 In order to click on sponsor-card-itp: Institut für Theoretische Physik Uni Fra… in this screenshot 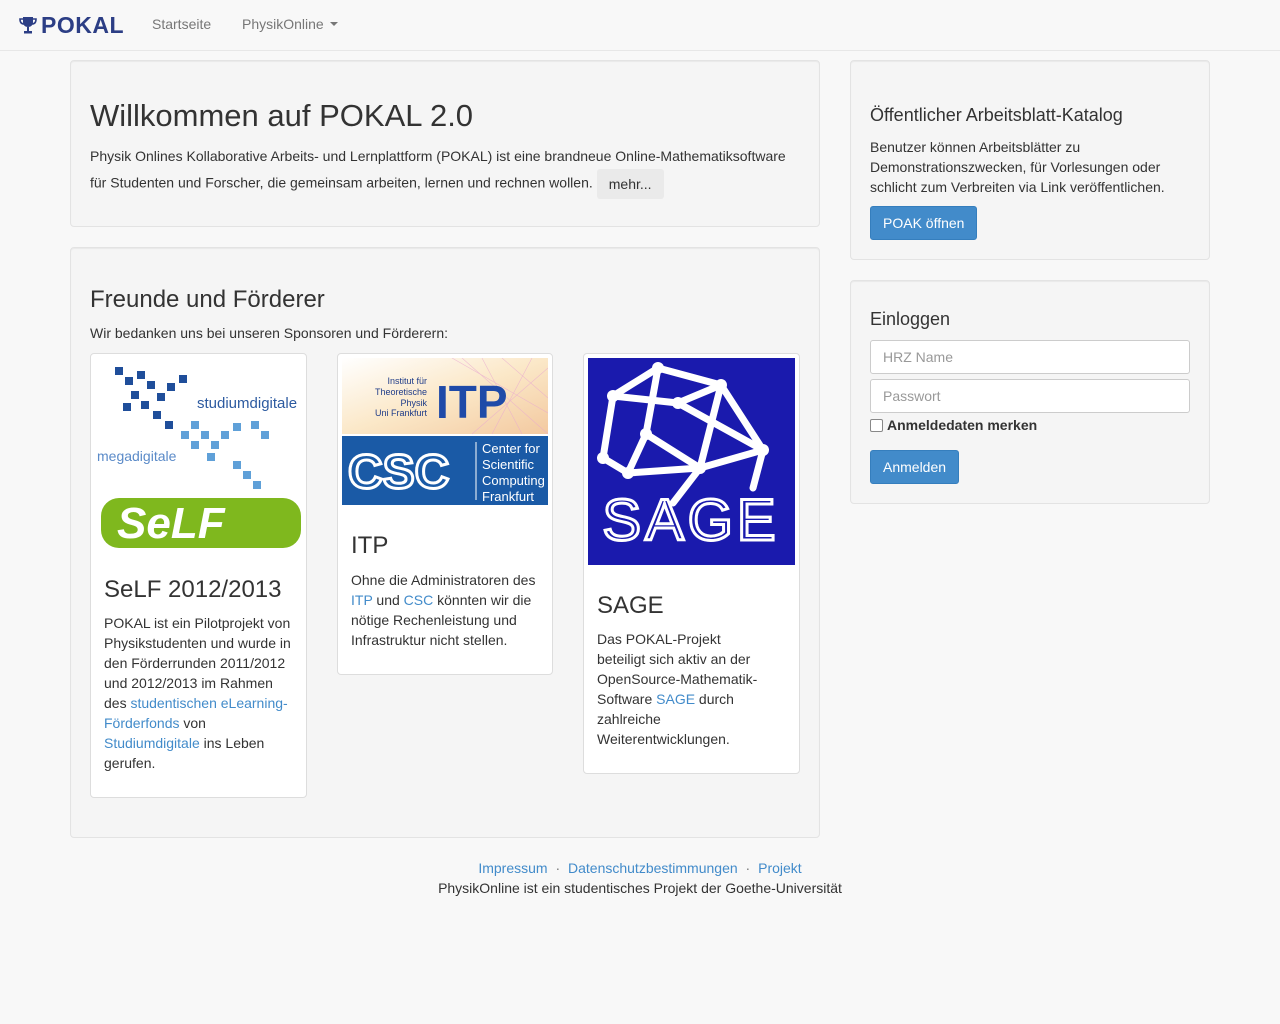, I will do `click(445, 514)`.